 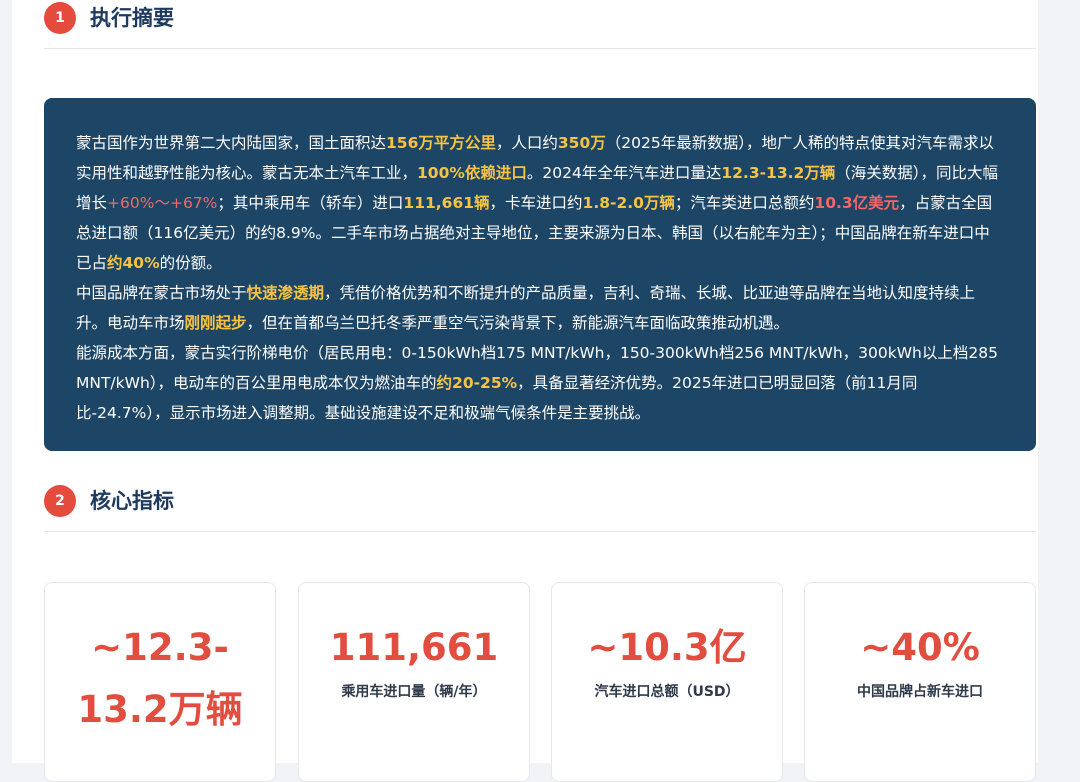 I want to click on text: 。2024年全年汽车进口量达, so click(x=624, y=173).